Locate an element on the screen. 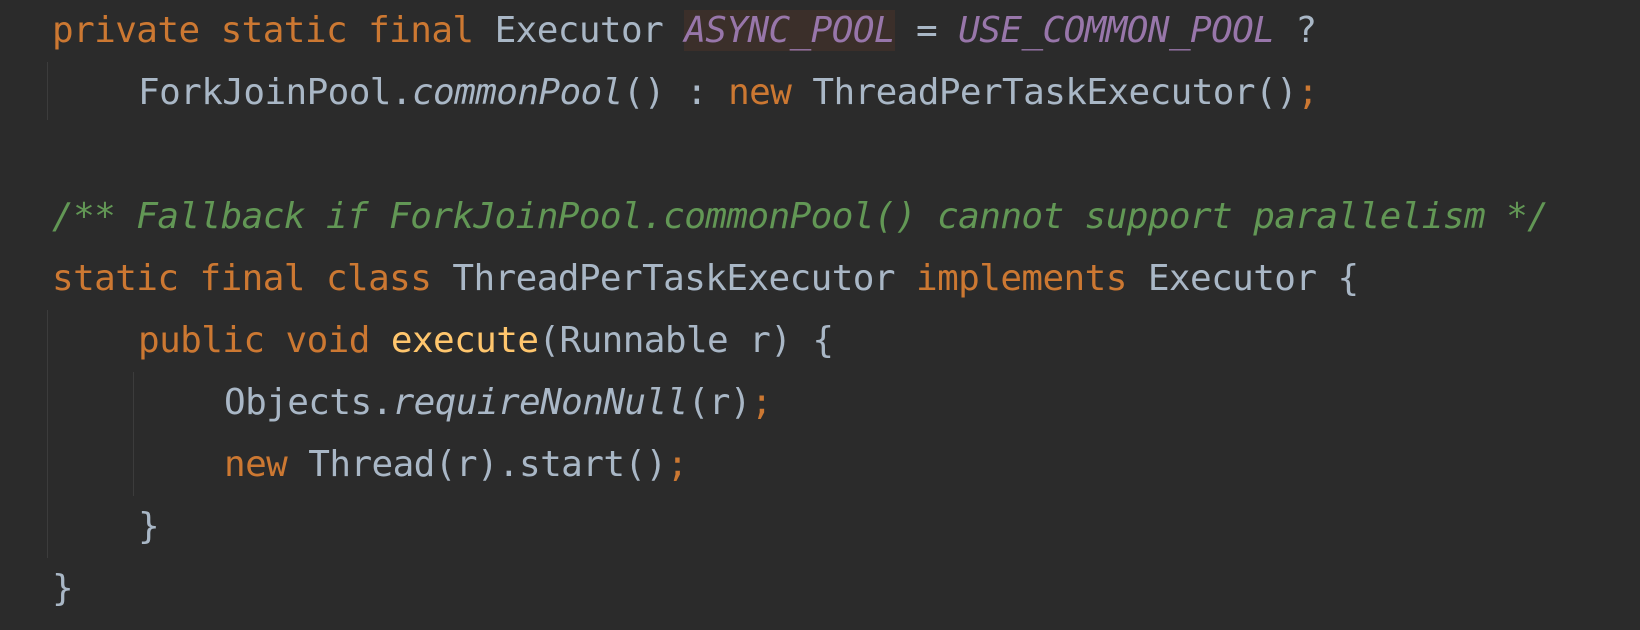 This screenshot has height=630, width=1640. method-declaration: execute is located at coordinates (465, 340).